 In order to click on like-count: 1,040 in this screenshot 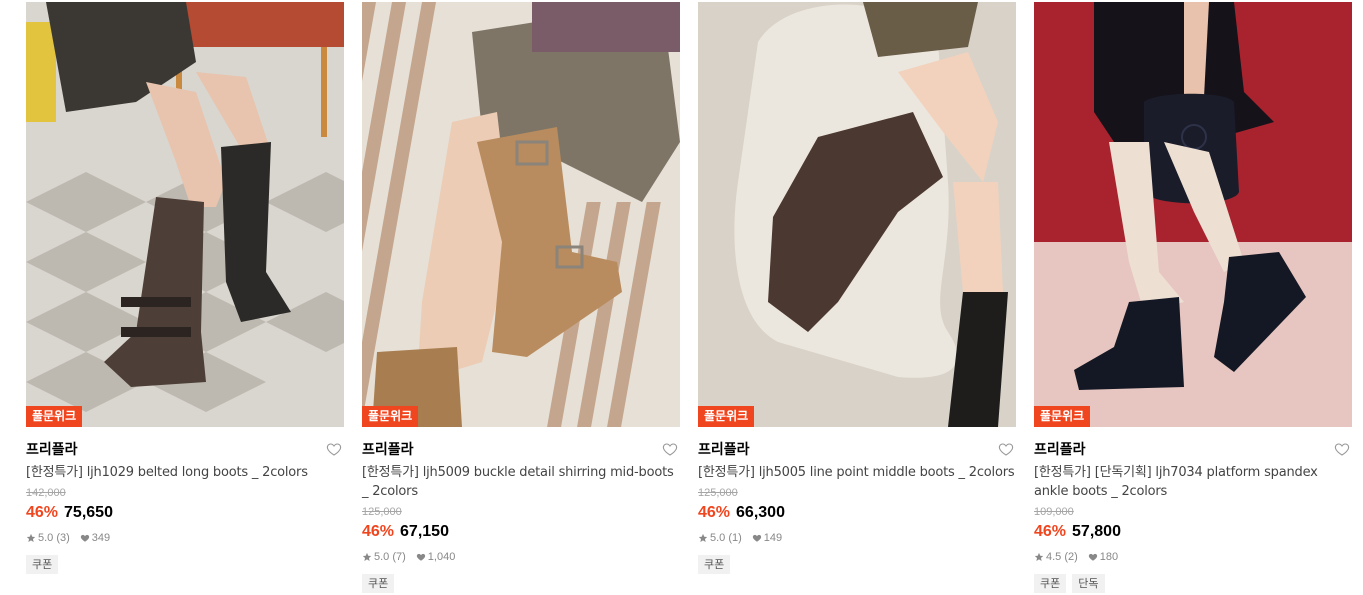, I will do `click(441, 557)`.